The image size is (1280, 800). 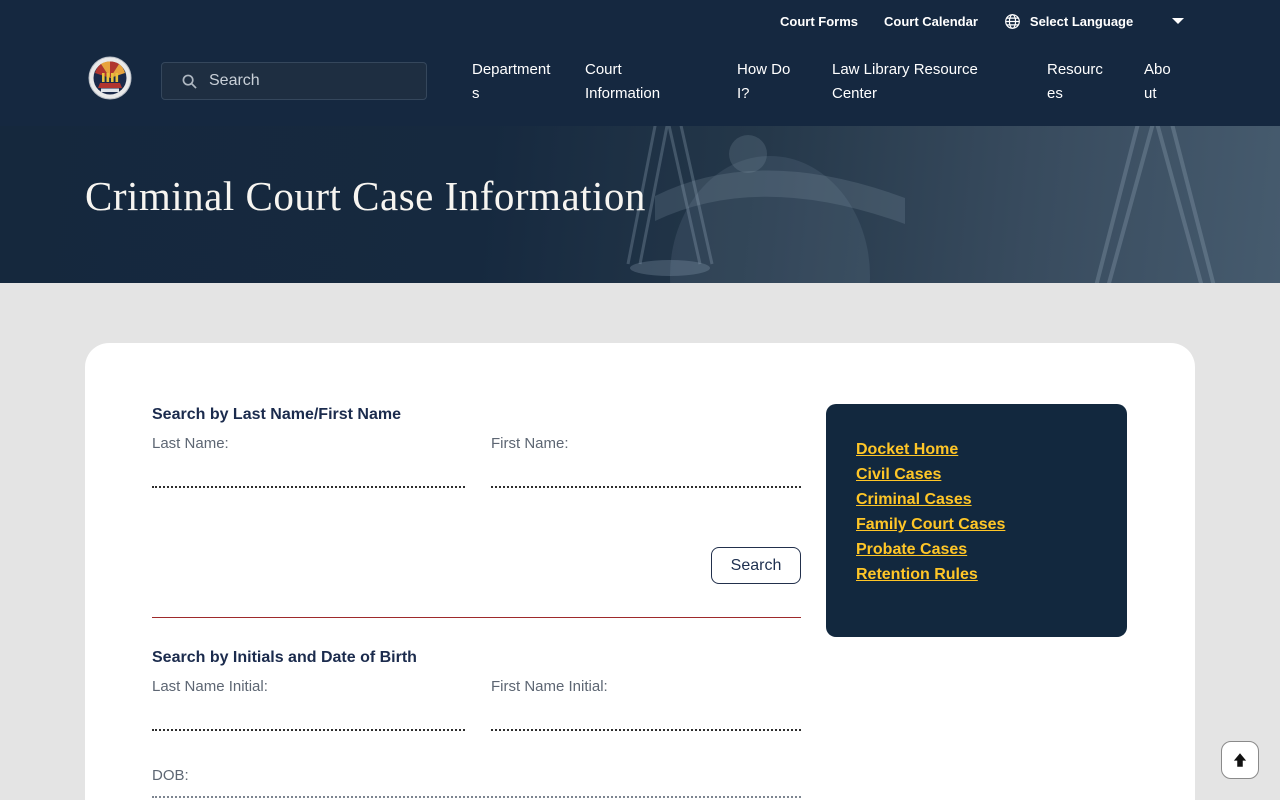 I want to click on scroll-to-top-button, so click(x=1240, y=760).